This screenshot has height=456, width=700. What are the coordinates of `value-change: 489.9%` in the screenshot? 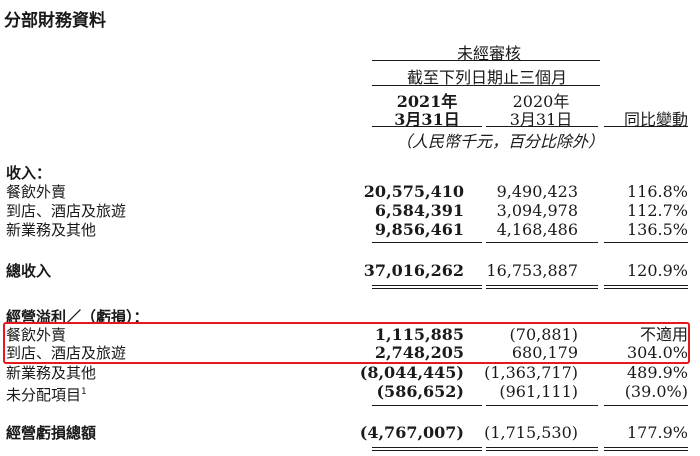 It's located at (657, 372).